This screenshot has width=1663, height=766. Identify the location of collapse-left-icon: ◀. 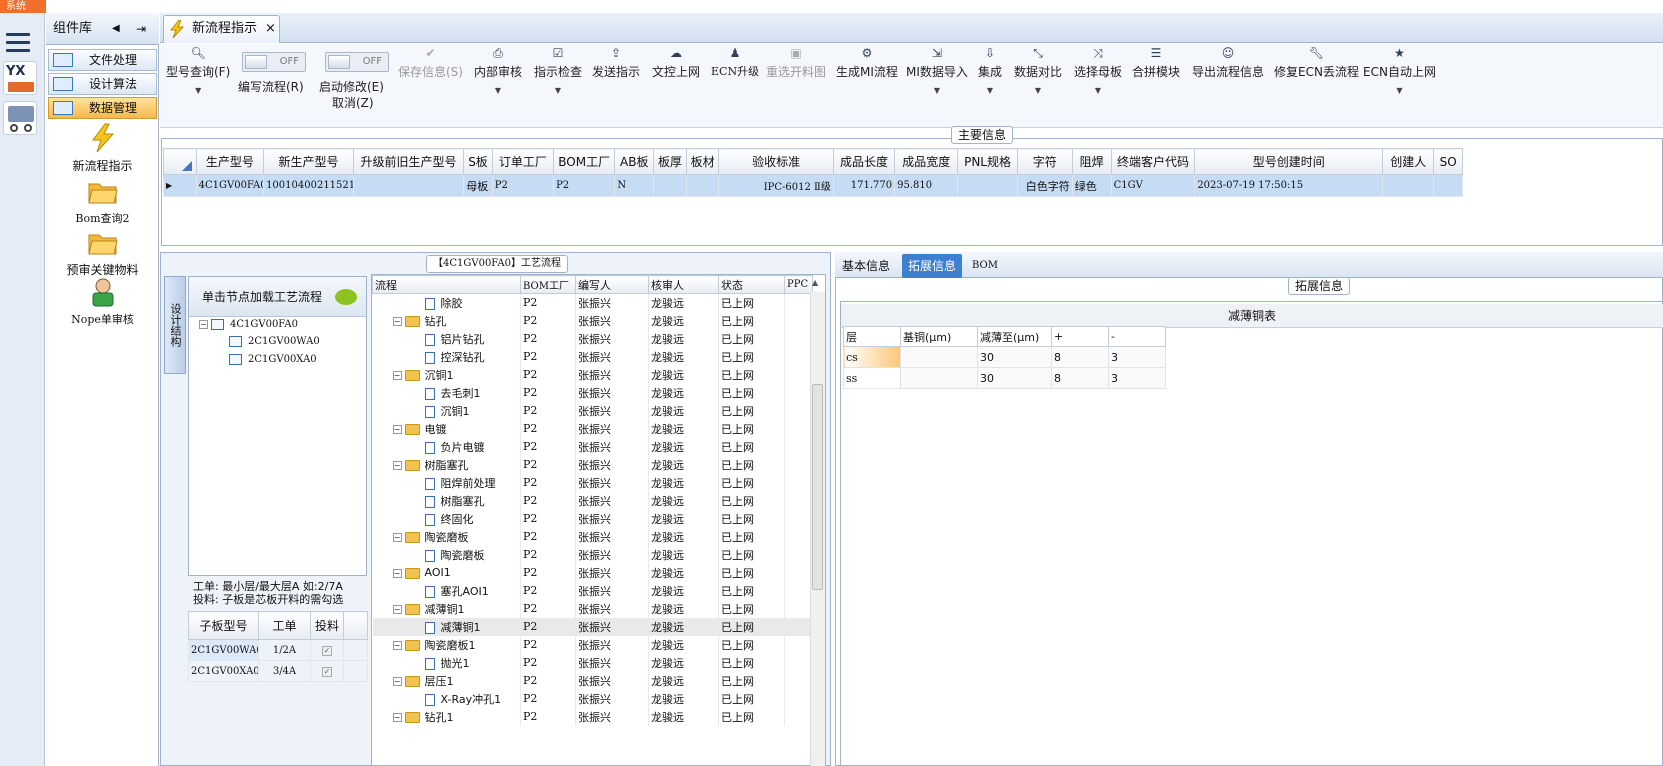
(116, 29).